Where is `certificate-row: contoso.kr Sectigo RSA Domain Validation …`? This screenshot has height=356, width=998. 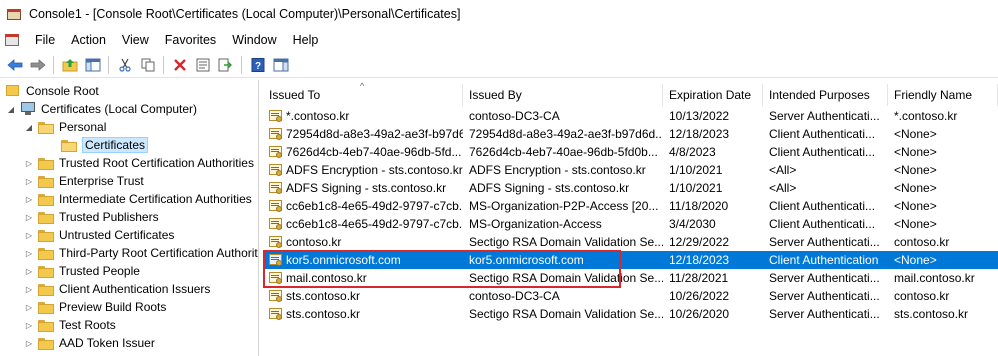
certificate-row: contoso.kr Sectigo RSA Domain Validation … is located at coordinates (630, 242).